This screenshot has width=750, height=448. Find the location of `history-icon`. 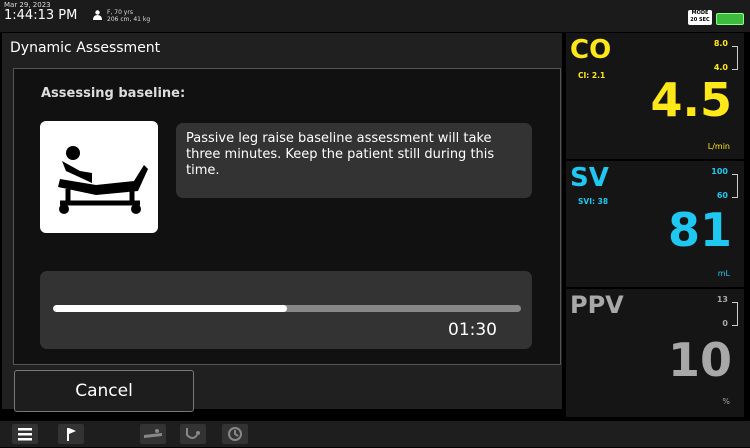

history-icon is located at coordinates (235, 434).